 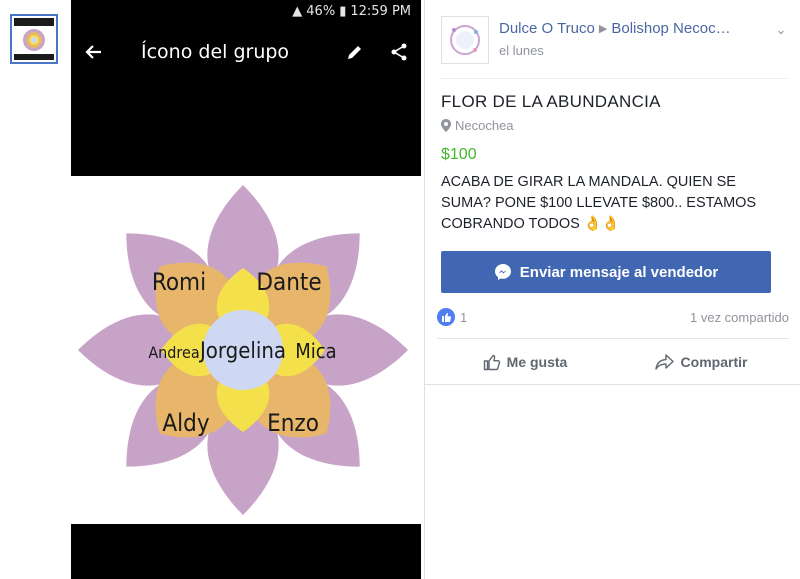 I want to click on seller-name-link: Dulce O Truco, so click(x=547, y=28).